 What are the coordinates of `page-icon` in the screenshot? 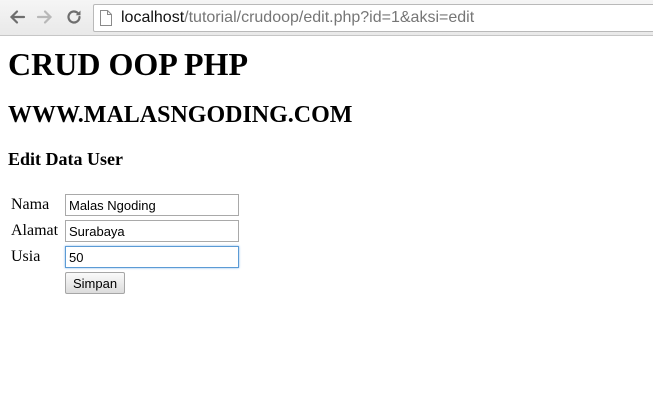 It's located at (106, 18).